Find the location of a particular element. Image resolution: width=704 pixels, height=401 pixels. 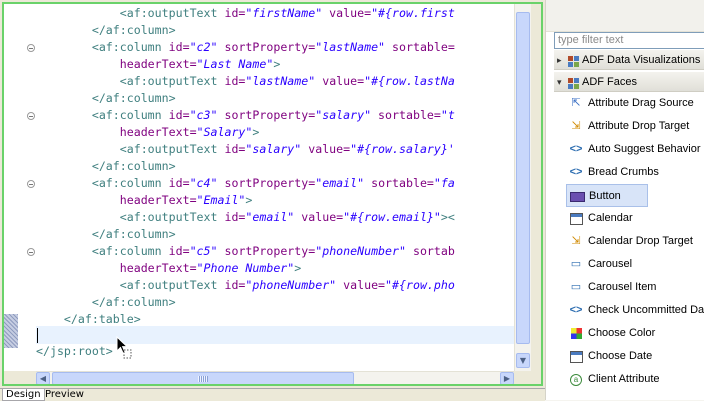

code-token: >< is located at coordinates (447, 217).